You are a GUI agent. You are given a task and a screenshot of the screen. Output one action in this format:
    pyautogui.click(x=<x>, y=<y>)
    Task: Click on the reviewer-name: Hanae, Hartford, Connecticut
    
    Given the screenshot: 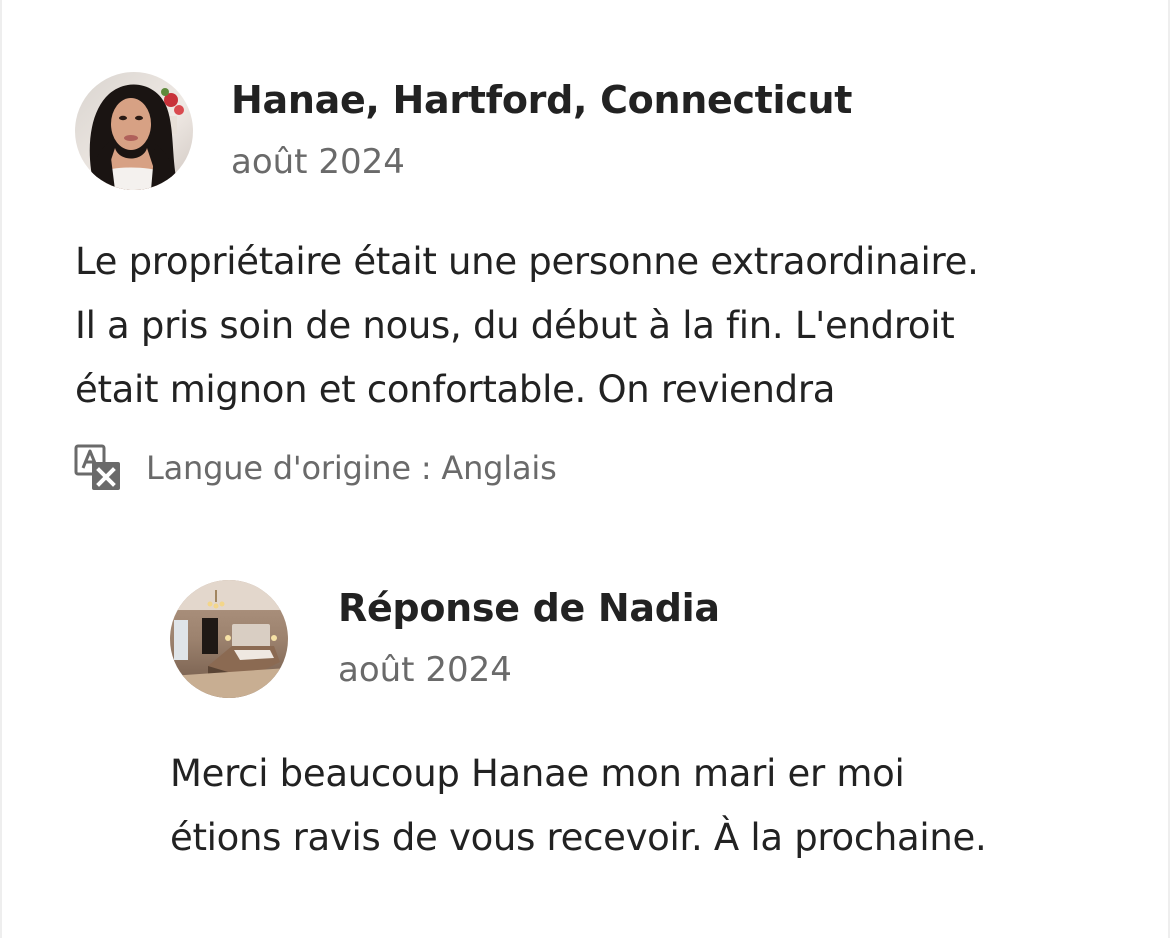 What is the action you would take?
    pyautogui.click(x=541, y=100)
    